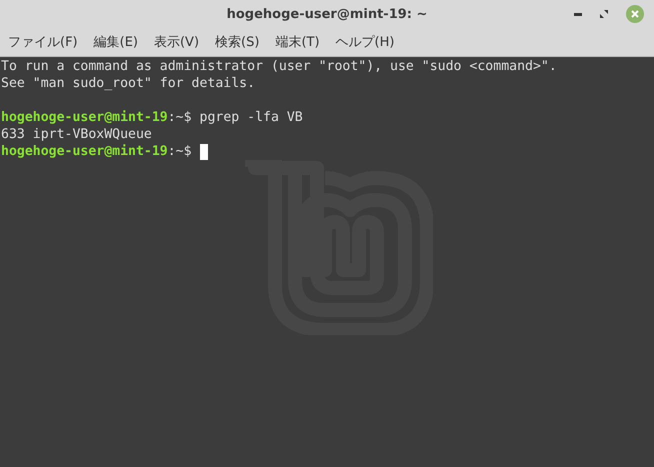 The width and height of the screenshot is (654, 467). What do you see at coordinates (43, 42) in the screenshot?
I see `menu-item: ファイル(F)` at bounding box center [43, 42].